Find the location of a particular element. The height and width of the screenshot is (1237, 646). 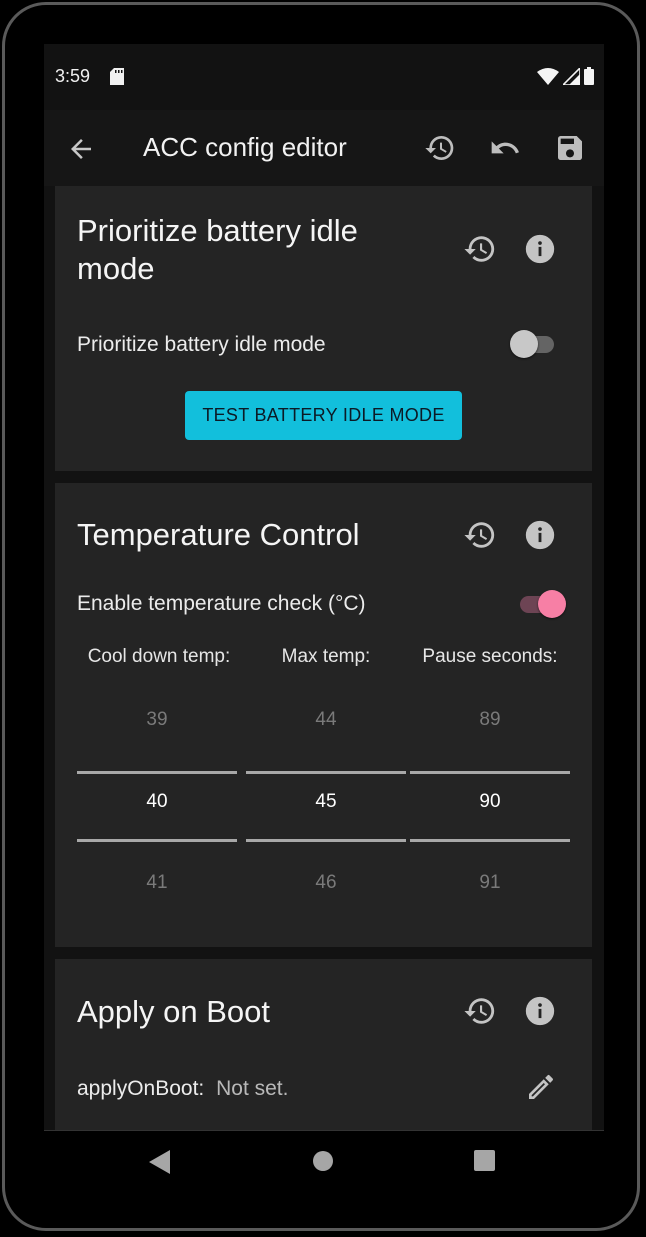

picker-selected-value: 40 is located at coordinates (157, 802).